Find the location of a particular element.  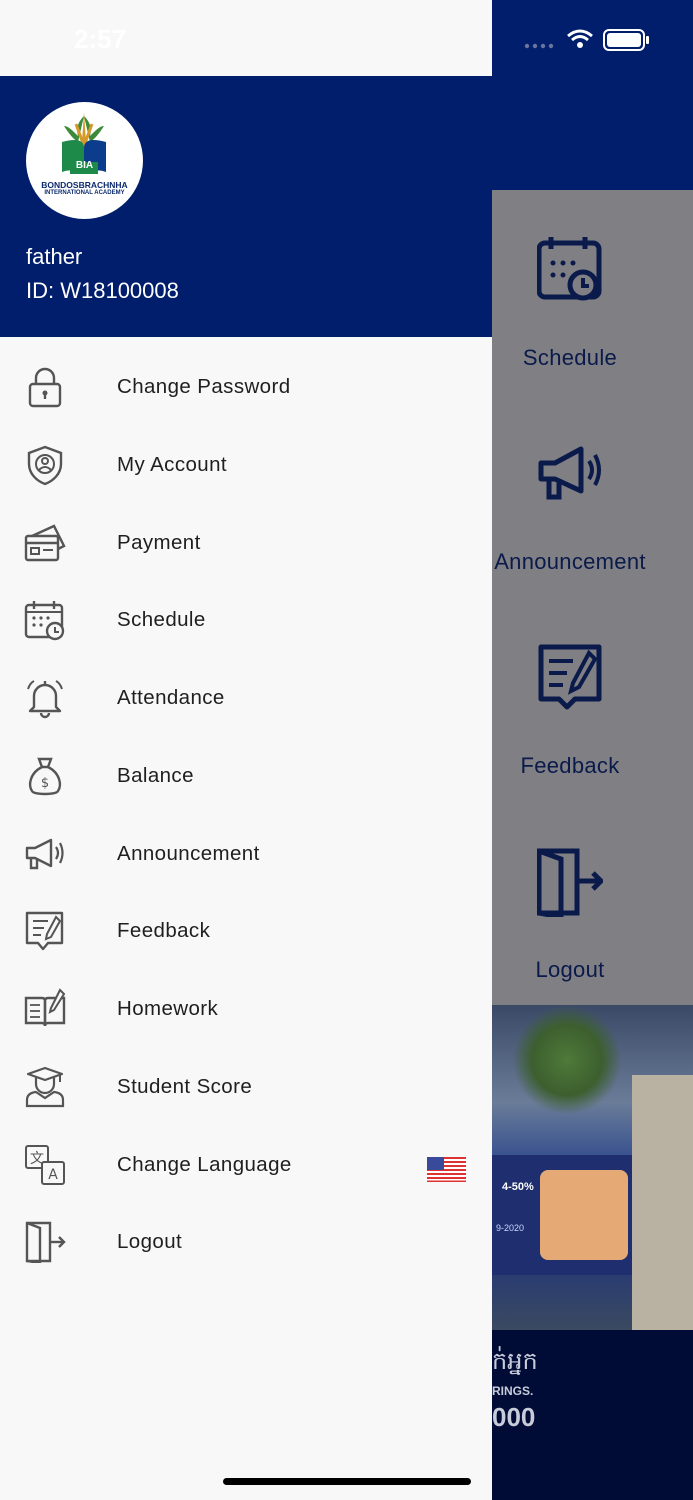

user-name: father is located at coordinates (54, 256).